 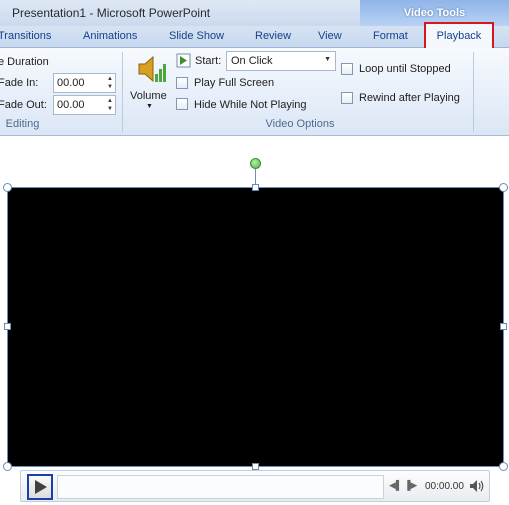 What do you see at coordinates (220, 487) in the screenshot?
I see `seek-track` at bounding box center [220, 487].